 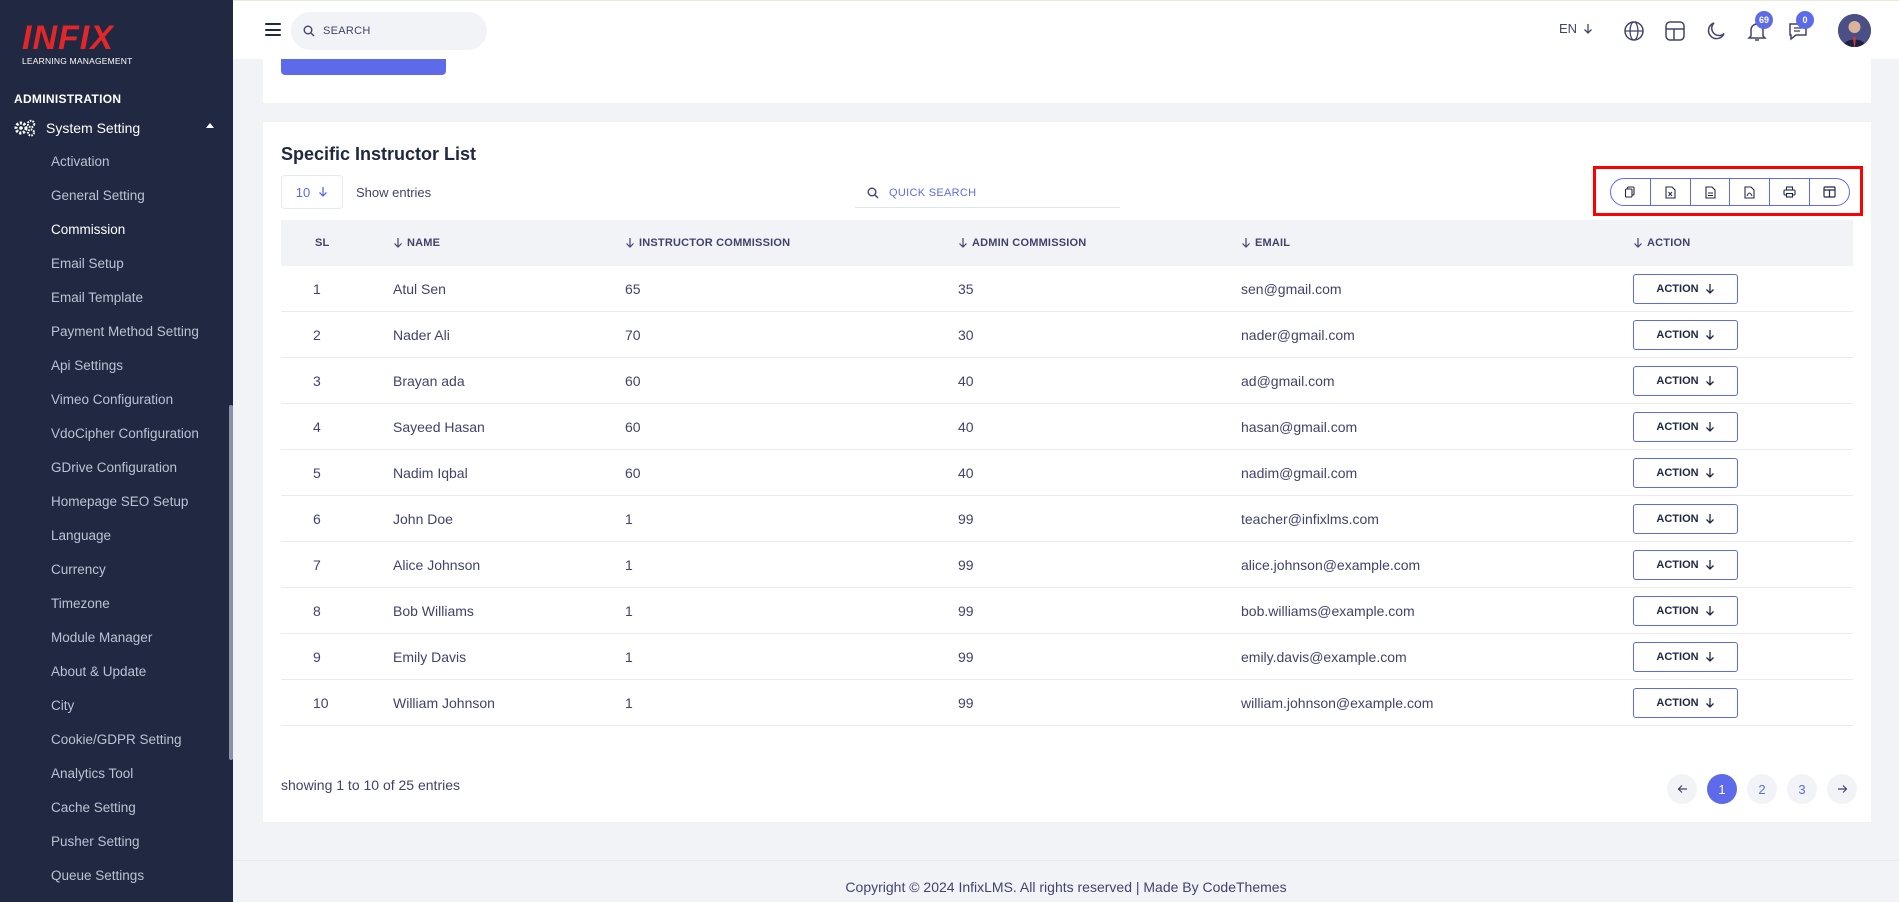 I want to click on pagination: 1 2 3, so click(x=1762, y=789).